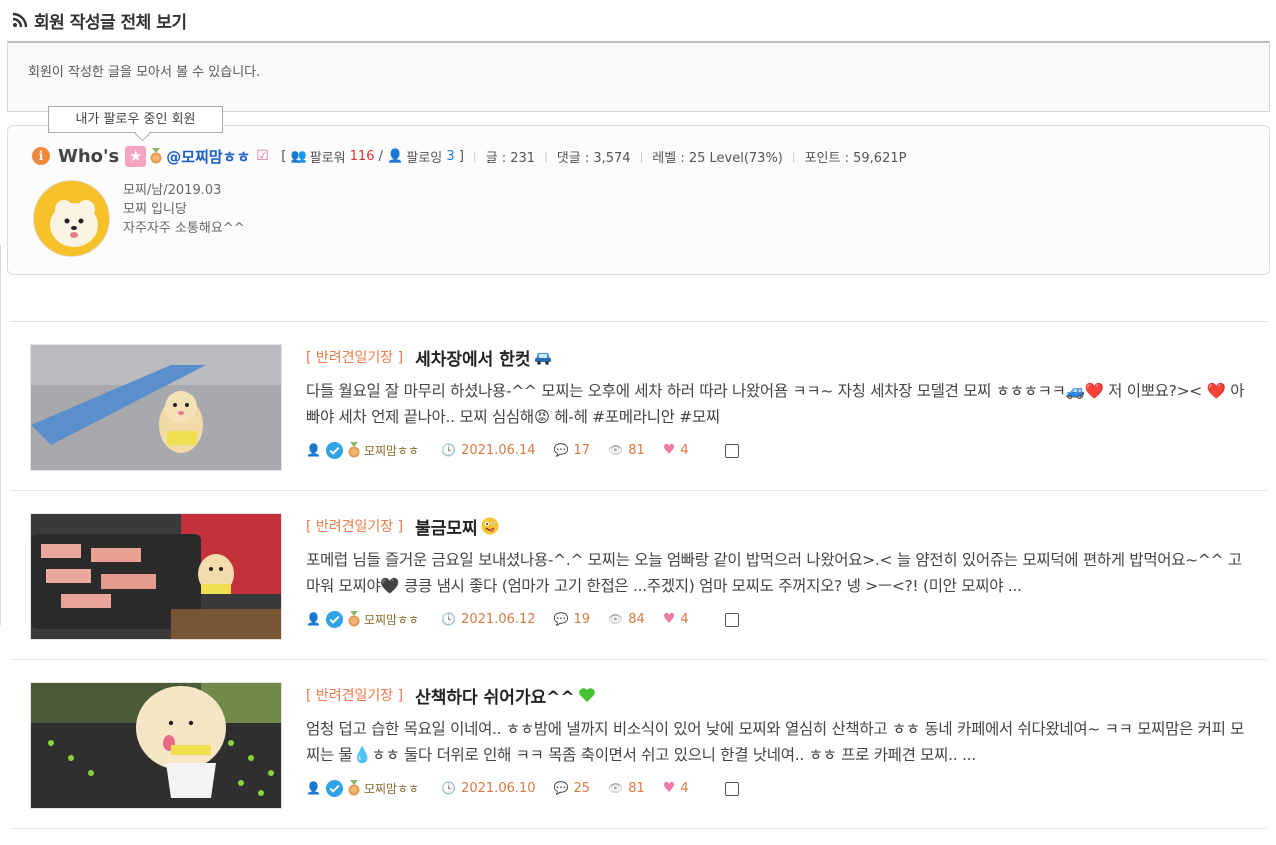 This screenshot has width=1276, height=845. I want to click on post-comments: 💬 25, so click(572, 788).